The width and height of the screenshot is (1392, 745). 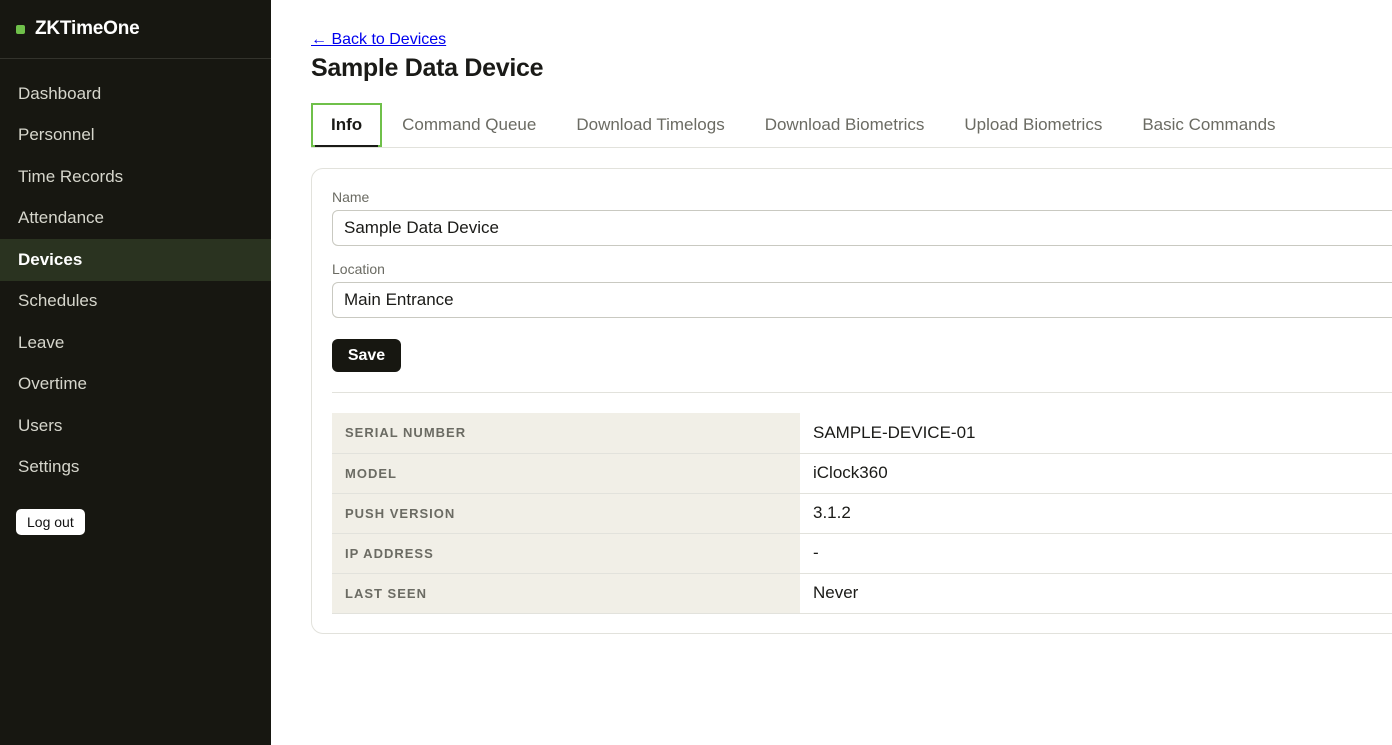 I want to click on logout-button: Log out, so click(x=50, y=522).